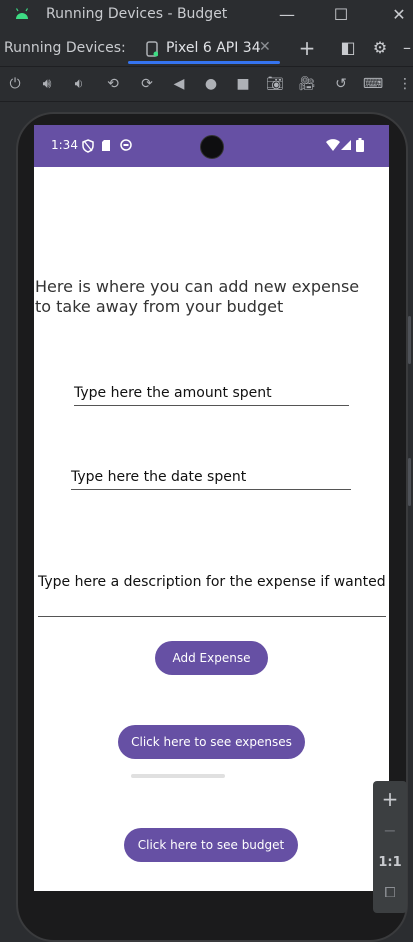  I want to click on device-toolbar: ⏻ 🔊︎ 🔉︎ ⟲ ⟳ ◀ ● ■ 📷︎ 🎥︎ ↺ ⌨ ⋮, so click(206, 84).